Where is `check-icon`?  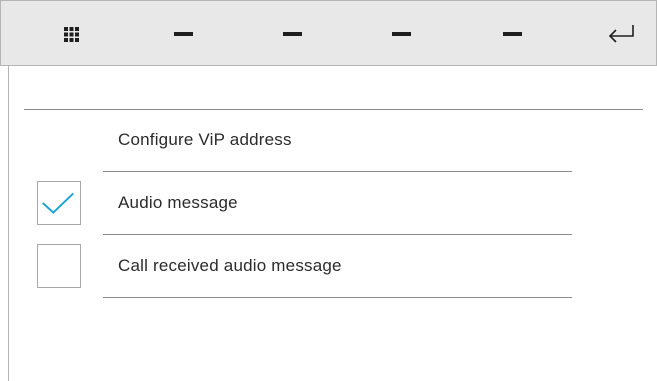 check-icon is located at coordinates (58, 203).